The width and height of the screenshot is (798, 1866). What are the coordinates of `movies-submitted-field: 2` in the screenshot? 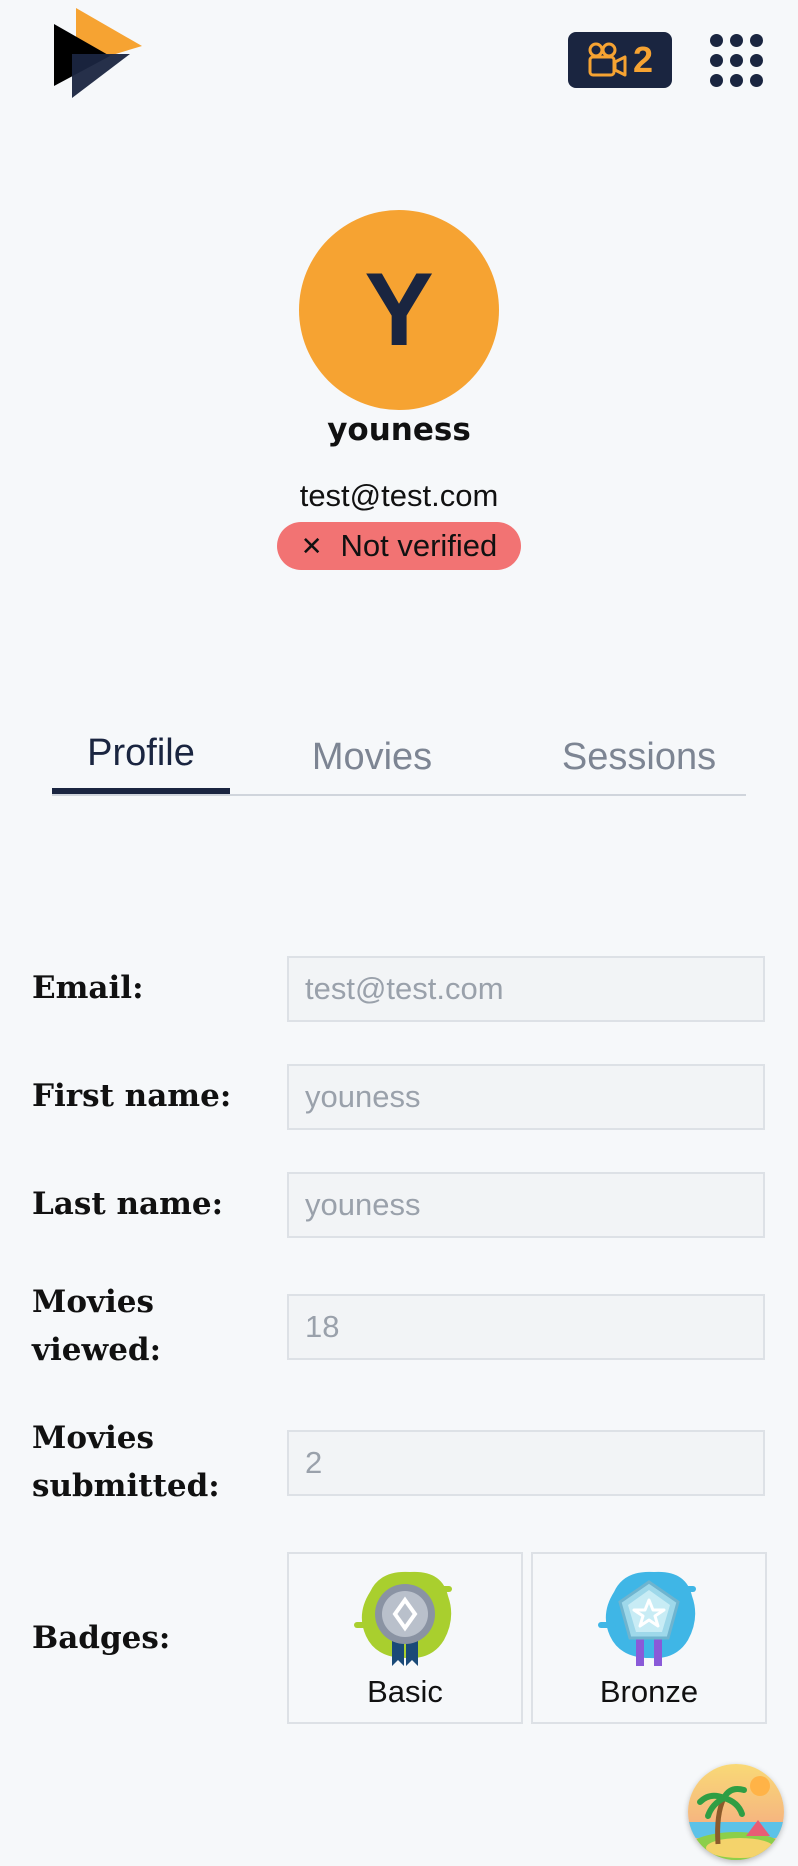 It's located at (526, 1463).